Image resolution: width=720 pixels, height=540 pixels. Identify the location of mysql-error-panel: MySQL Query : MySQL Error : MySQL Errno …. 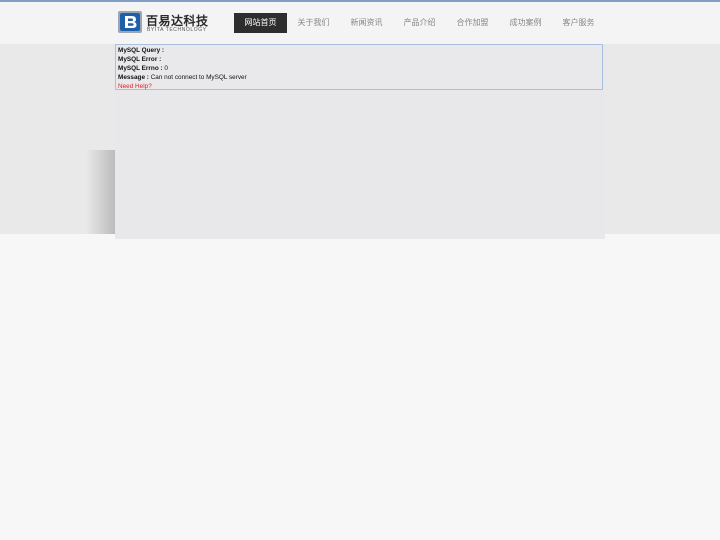
(359, 67).